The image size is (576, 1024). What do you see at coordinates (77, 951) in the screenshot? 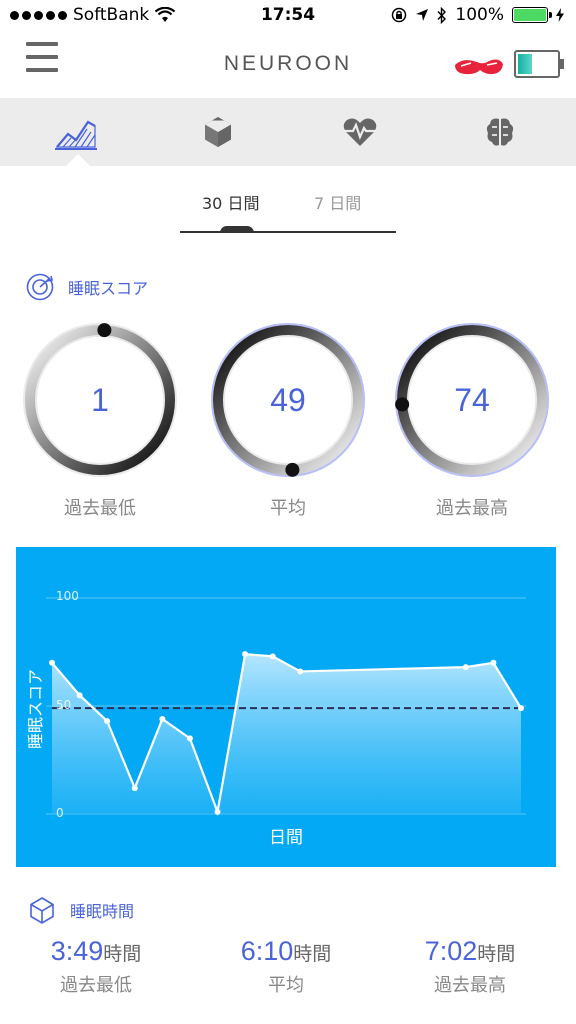
I see `sleep-time-value: 3:49` at bounding box center [77, 951].